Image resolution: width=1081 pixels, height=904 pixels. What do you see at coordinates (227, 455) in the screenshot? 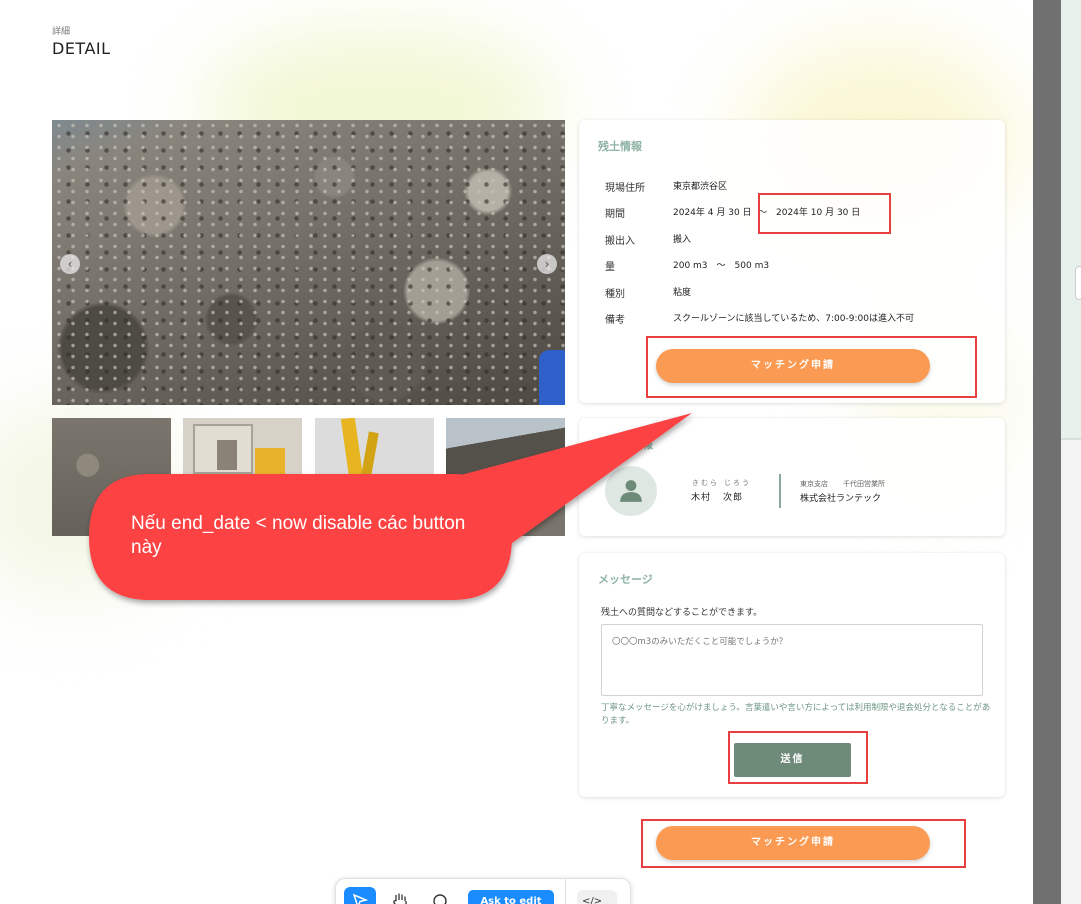
I see `door-shape` at bounding box center [227, 455].